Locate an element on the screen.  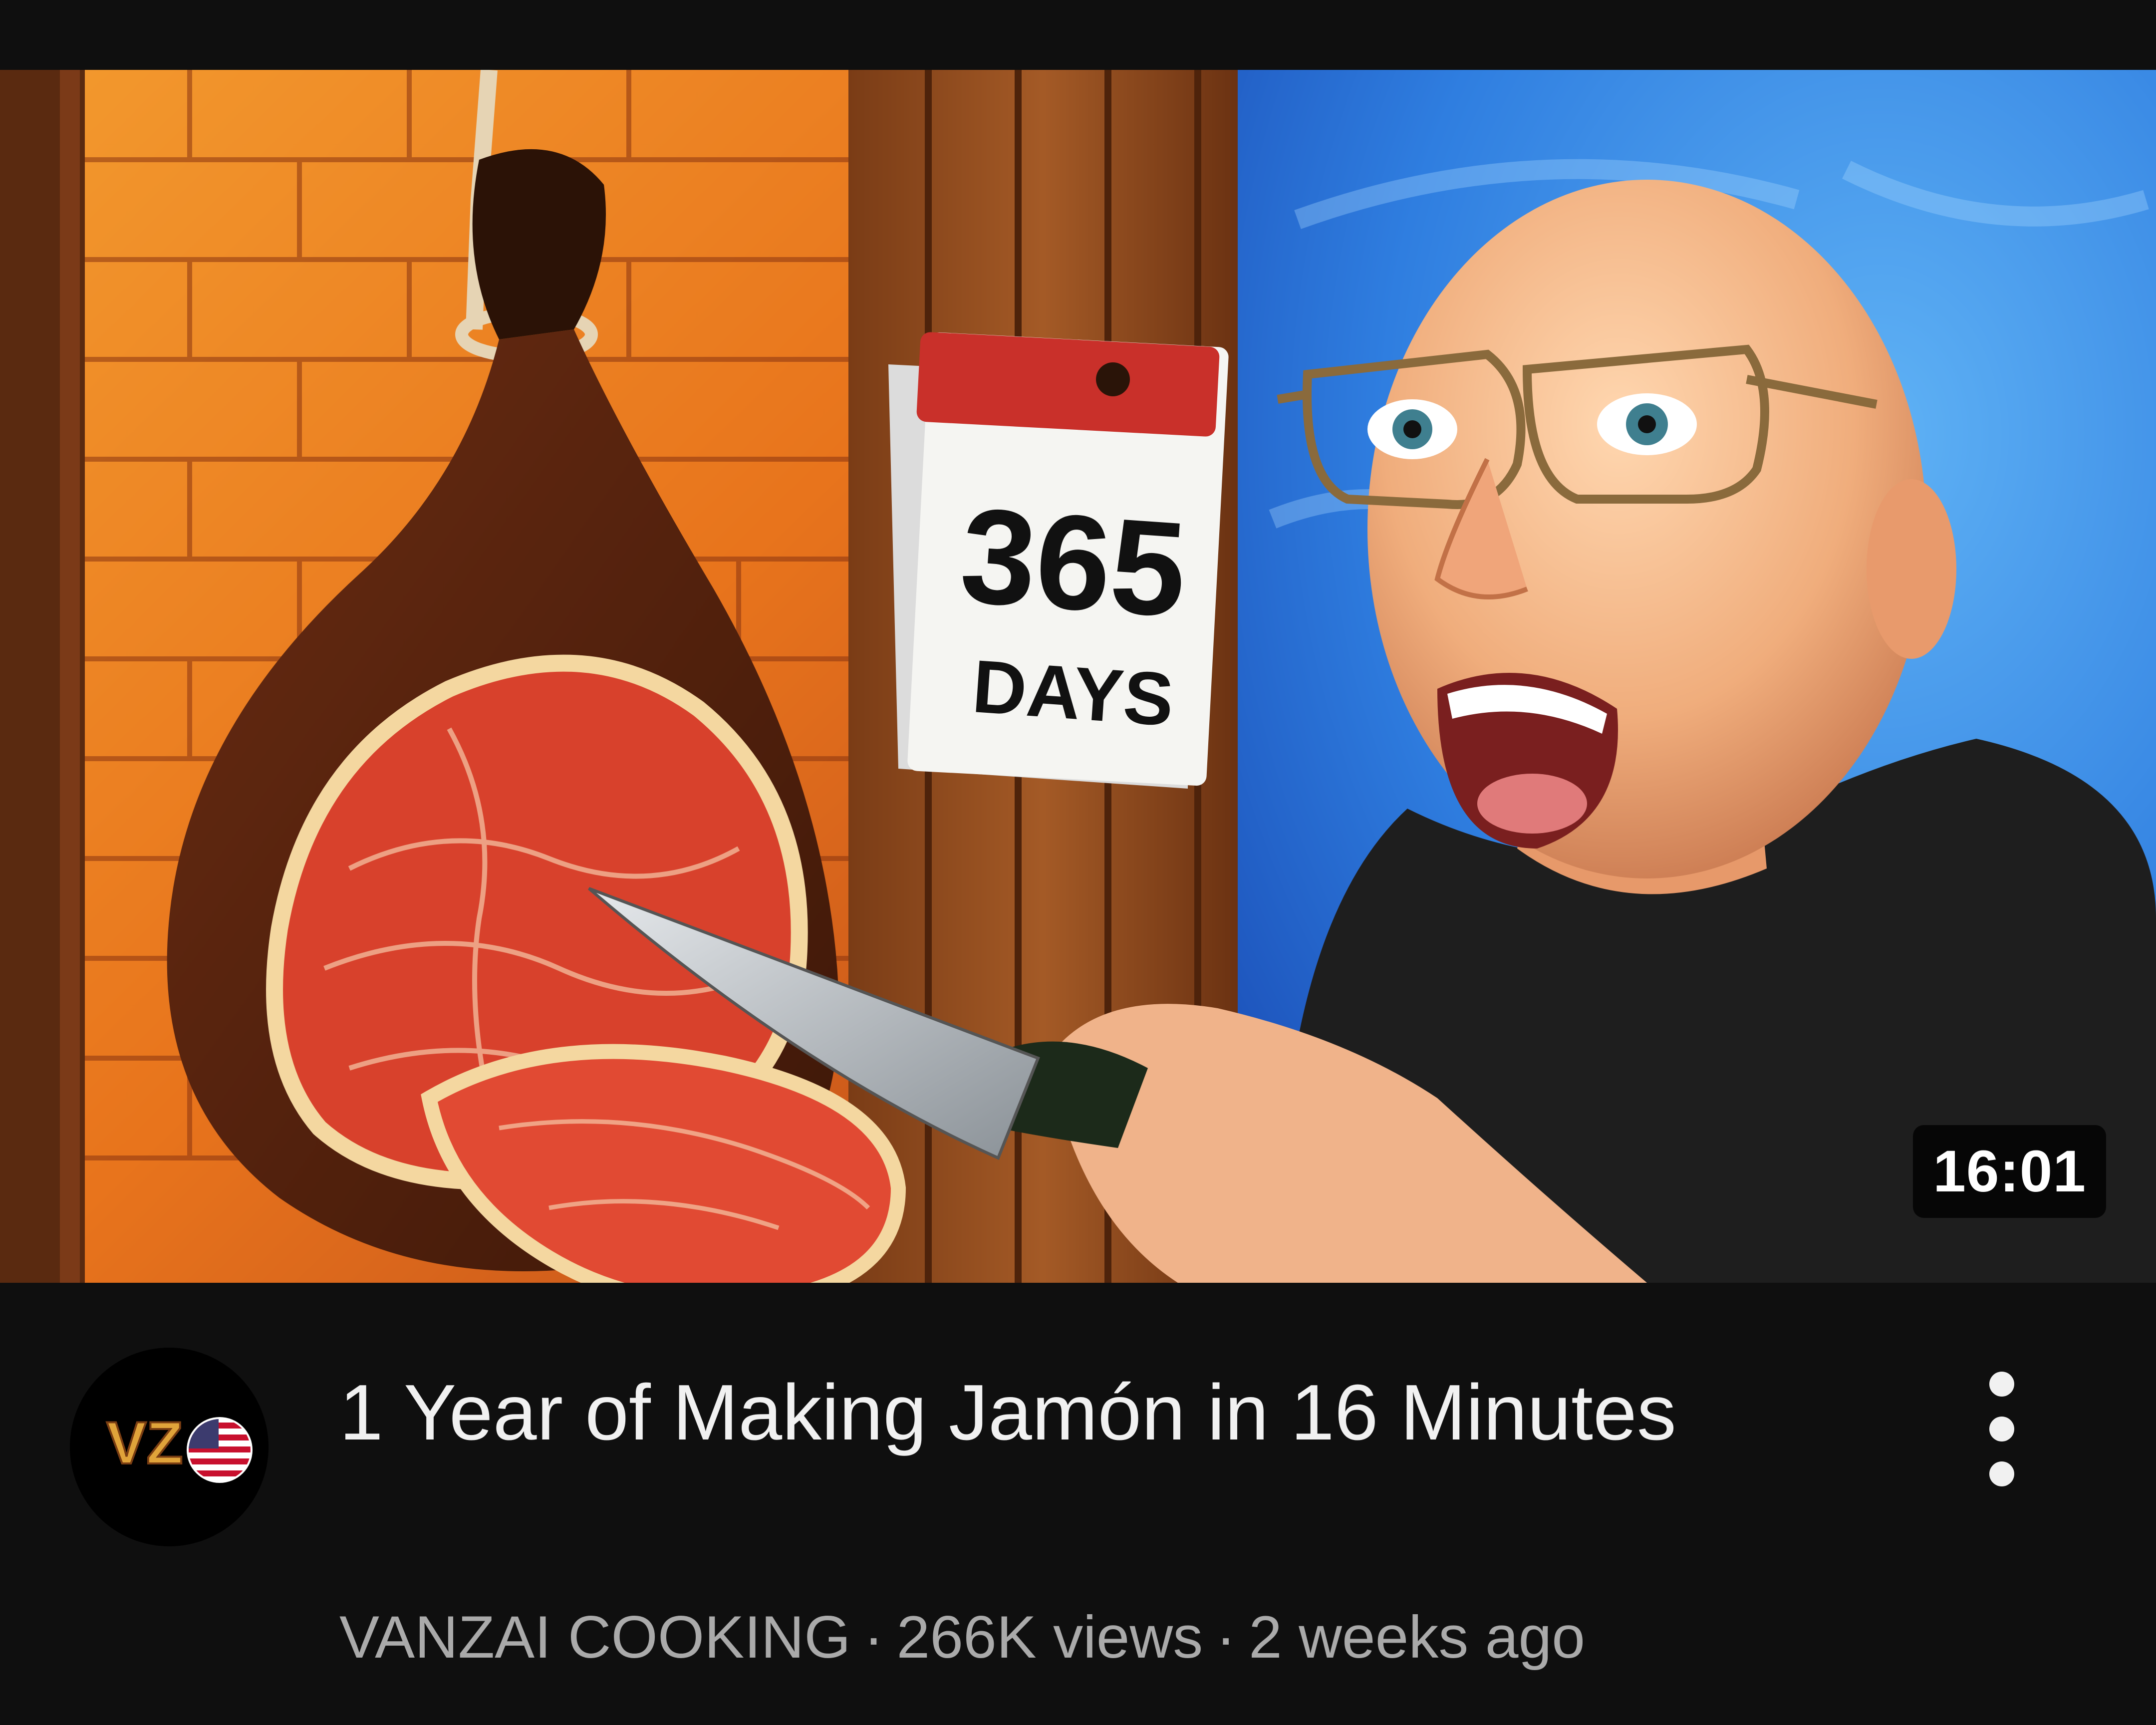
channel-name: VANZAI COOKING is located at coordinates (595, 1638).